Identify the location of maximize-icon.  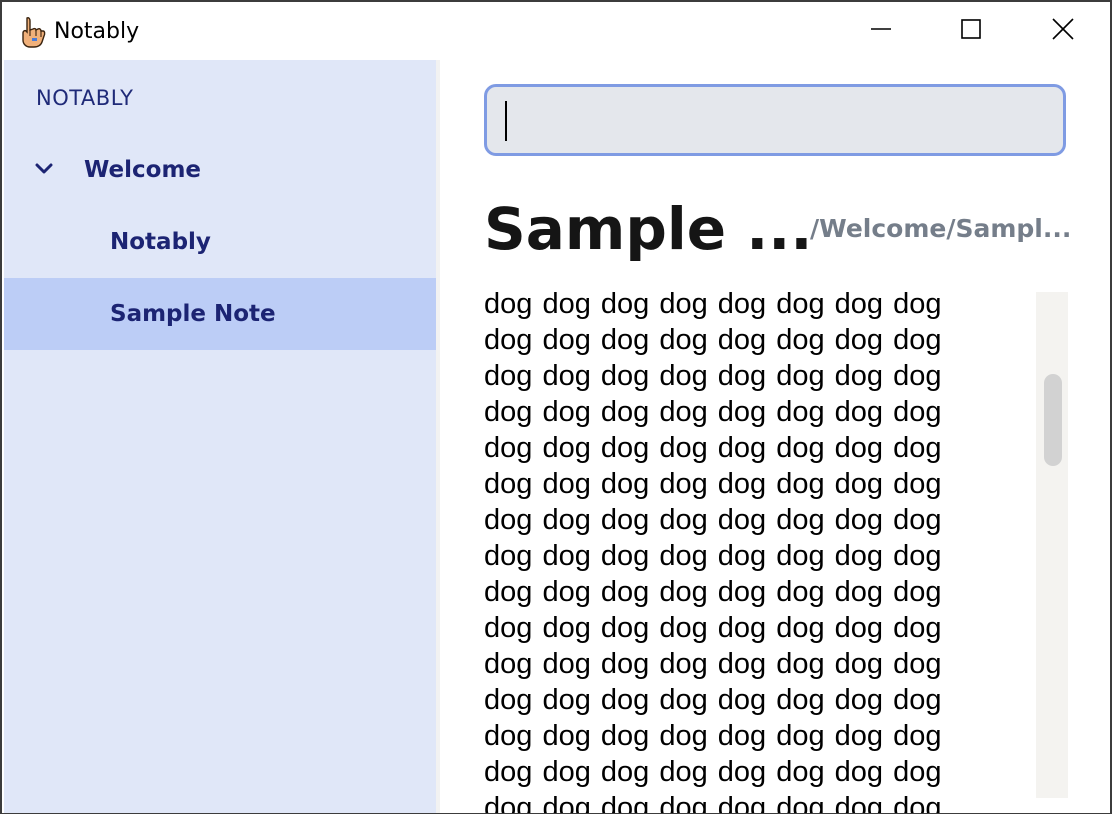
(971, 31).